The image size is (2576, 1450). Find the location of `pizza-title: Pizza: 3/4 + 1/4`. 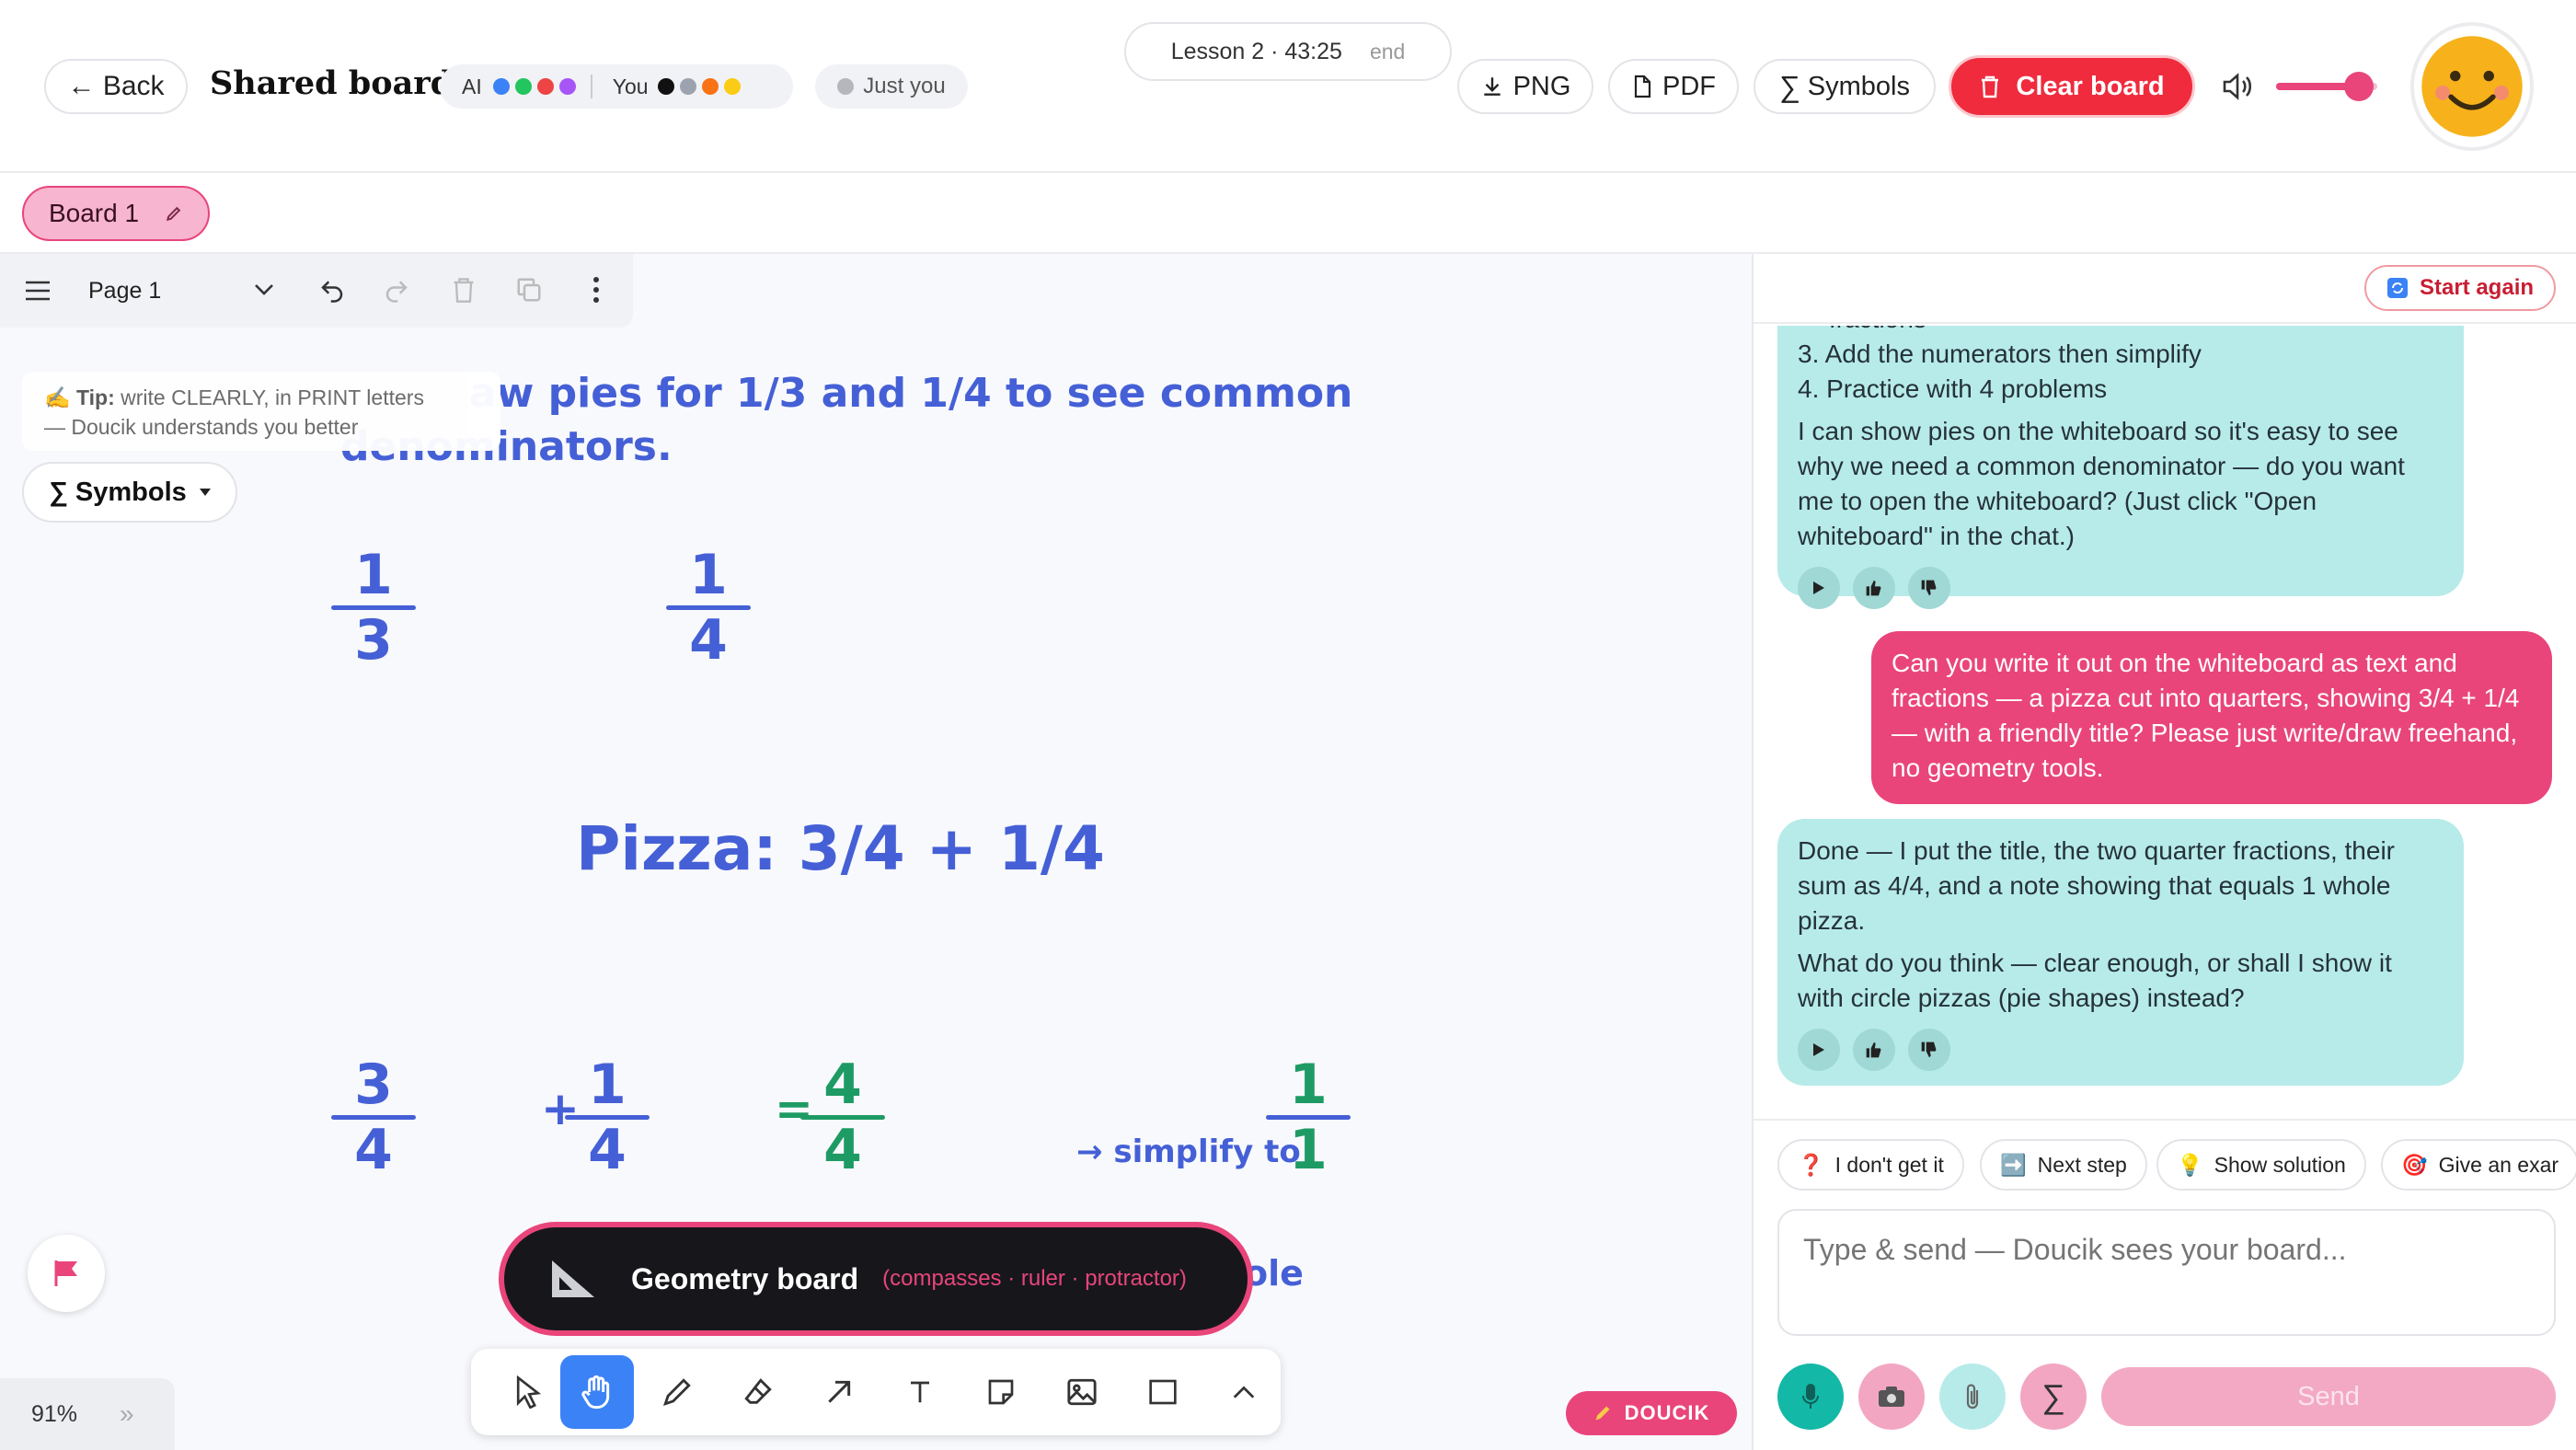

pizza-title: Pizza: 3/4 + 1/4 is located at coordinates (840, 849).